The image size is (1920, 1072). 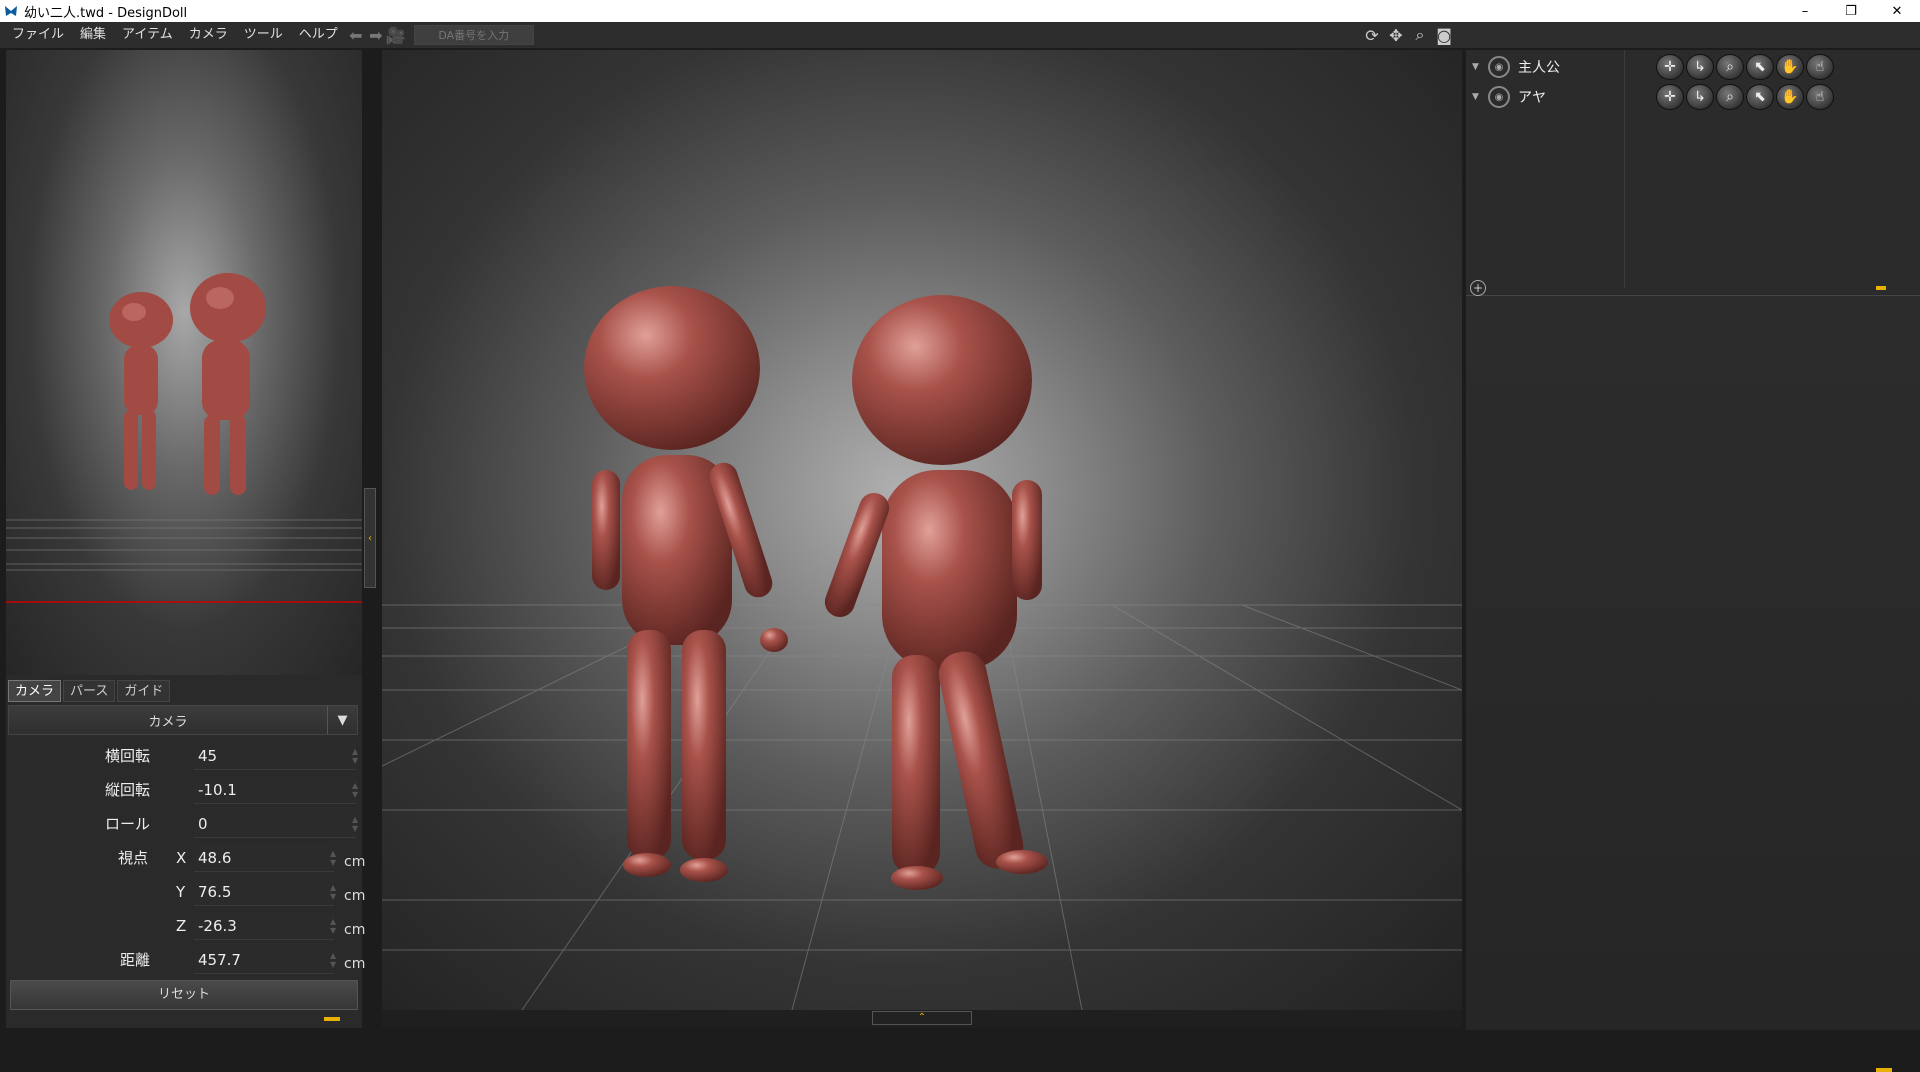 What do you see at coordinates (38, 35) in the screenshot?
I see `menu-file: ファイル` at bounding box center [38, 35].